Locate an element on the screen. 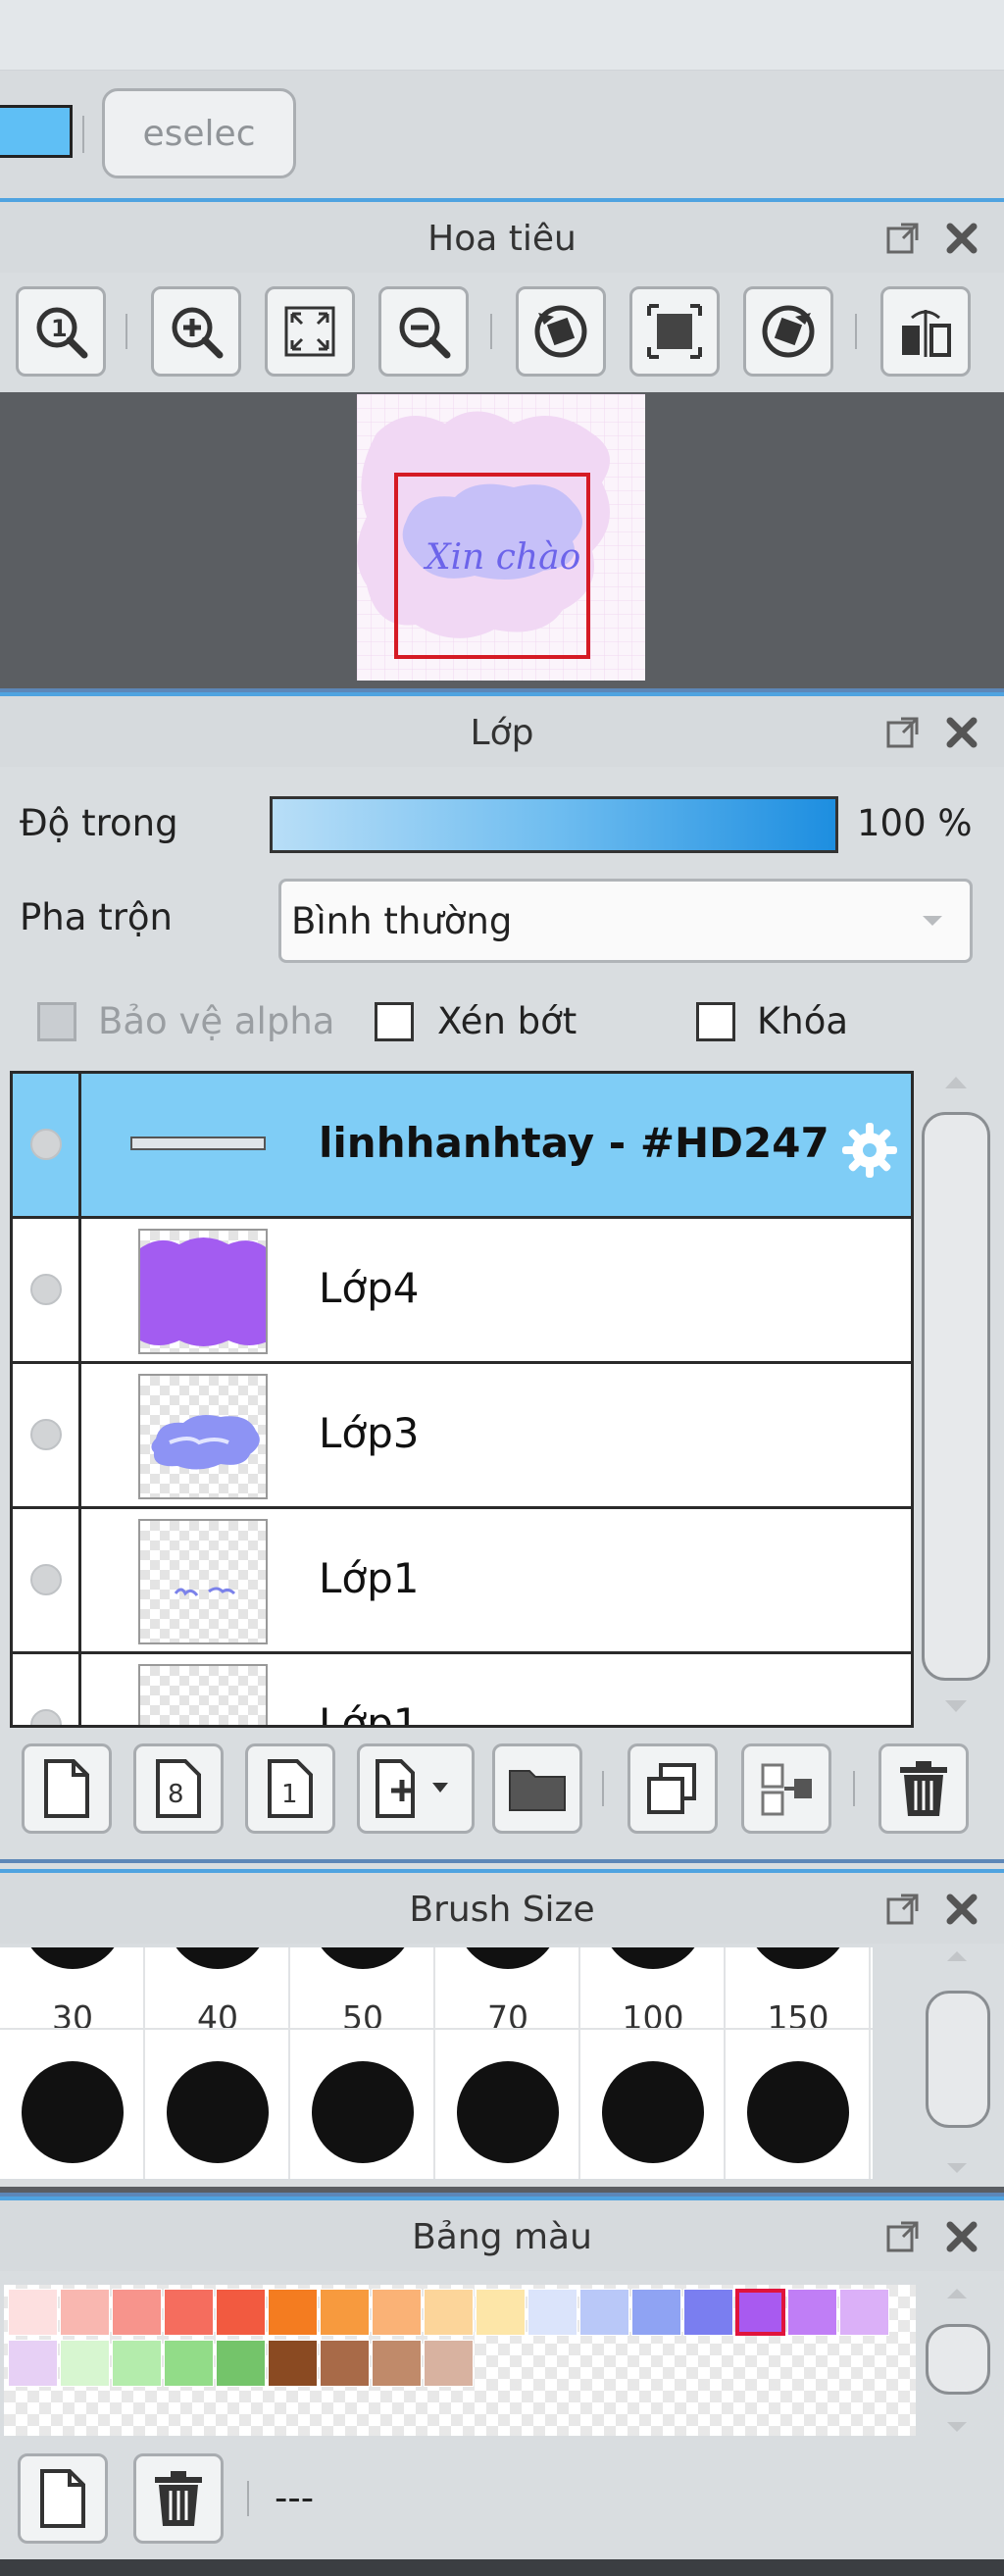 This screenshot has width=1004, height=2576. lock-checkbox is located at coordinates (715, 1022).